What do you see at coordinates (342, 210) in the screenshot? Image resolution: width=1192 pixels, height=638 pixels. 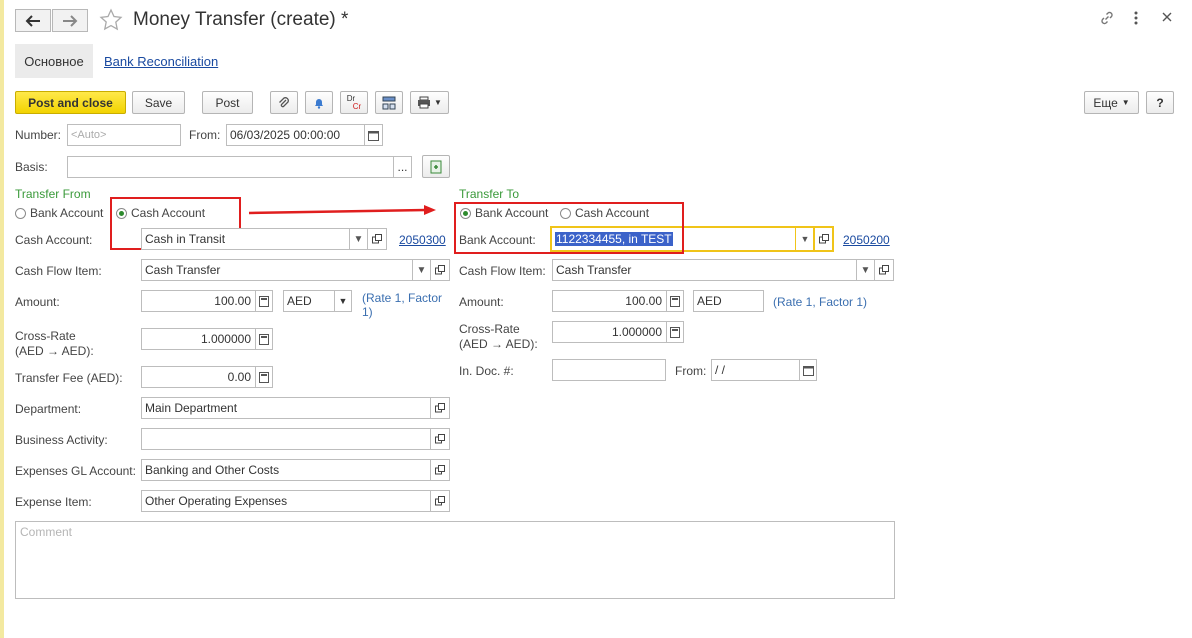 I see `annotation-arrow` at bounding box center [342, 210].